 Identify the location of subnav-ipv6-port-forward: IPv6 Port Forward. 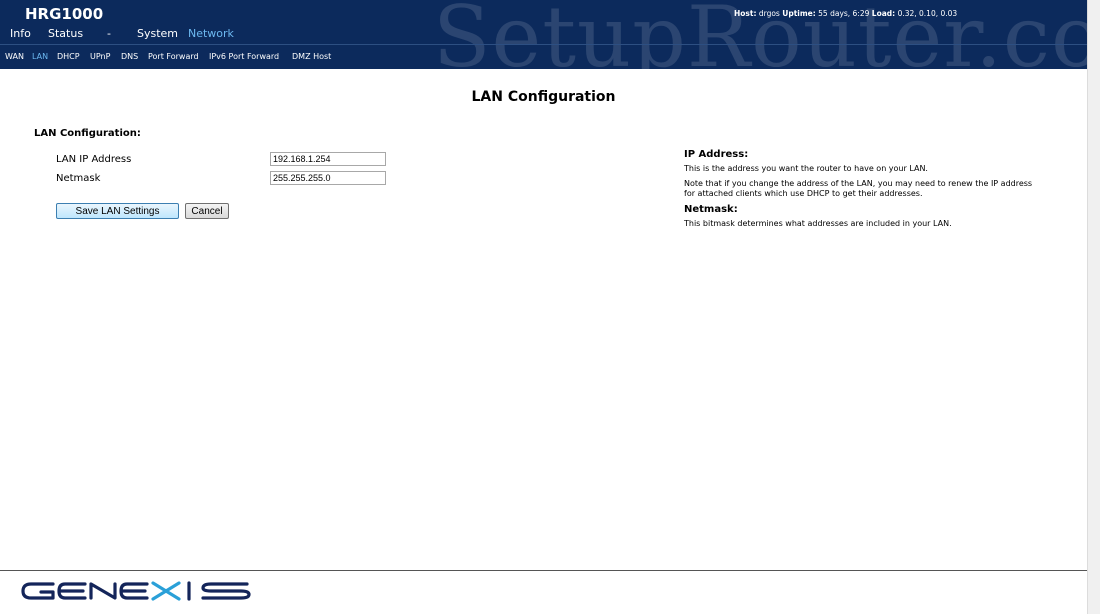
(244, 56).